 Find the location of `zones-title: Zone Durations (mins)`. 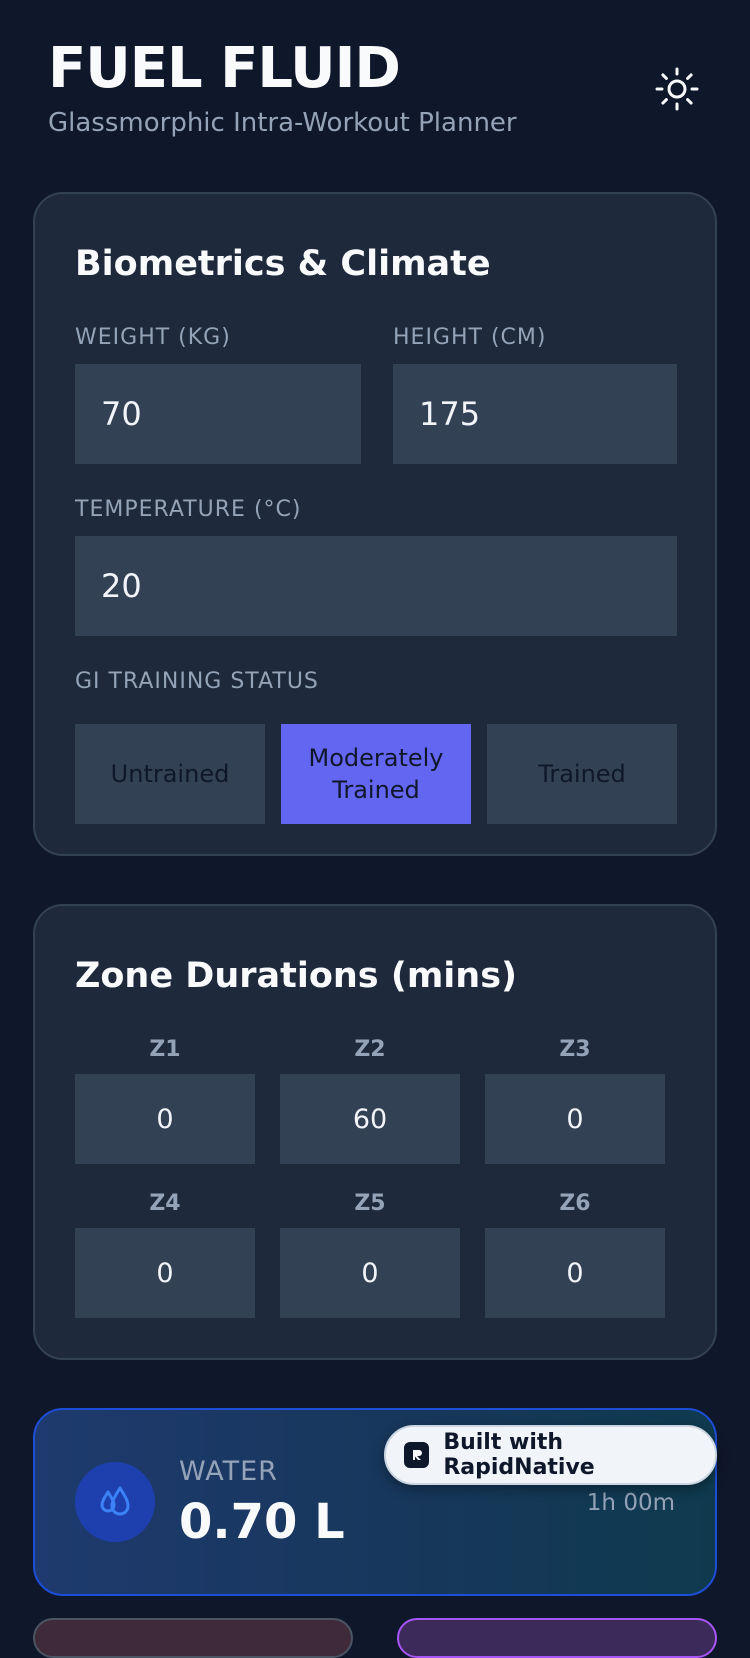

zones-title: Zone Durations (mins) is located at coordinates (296, 976).